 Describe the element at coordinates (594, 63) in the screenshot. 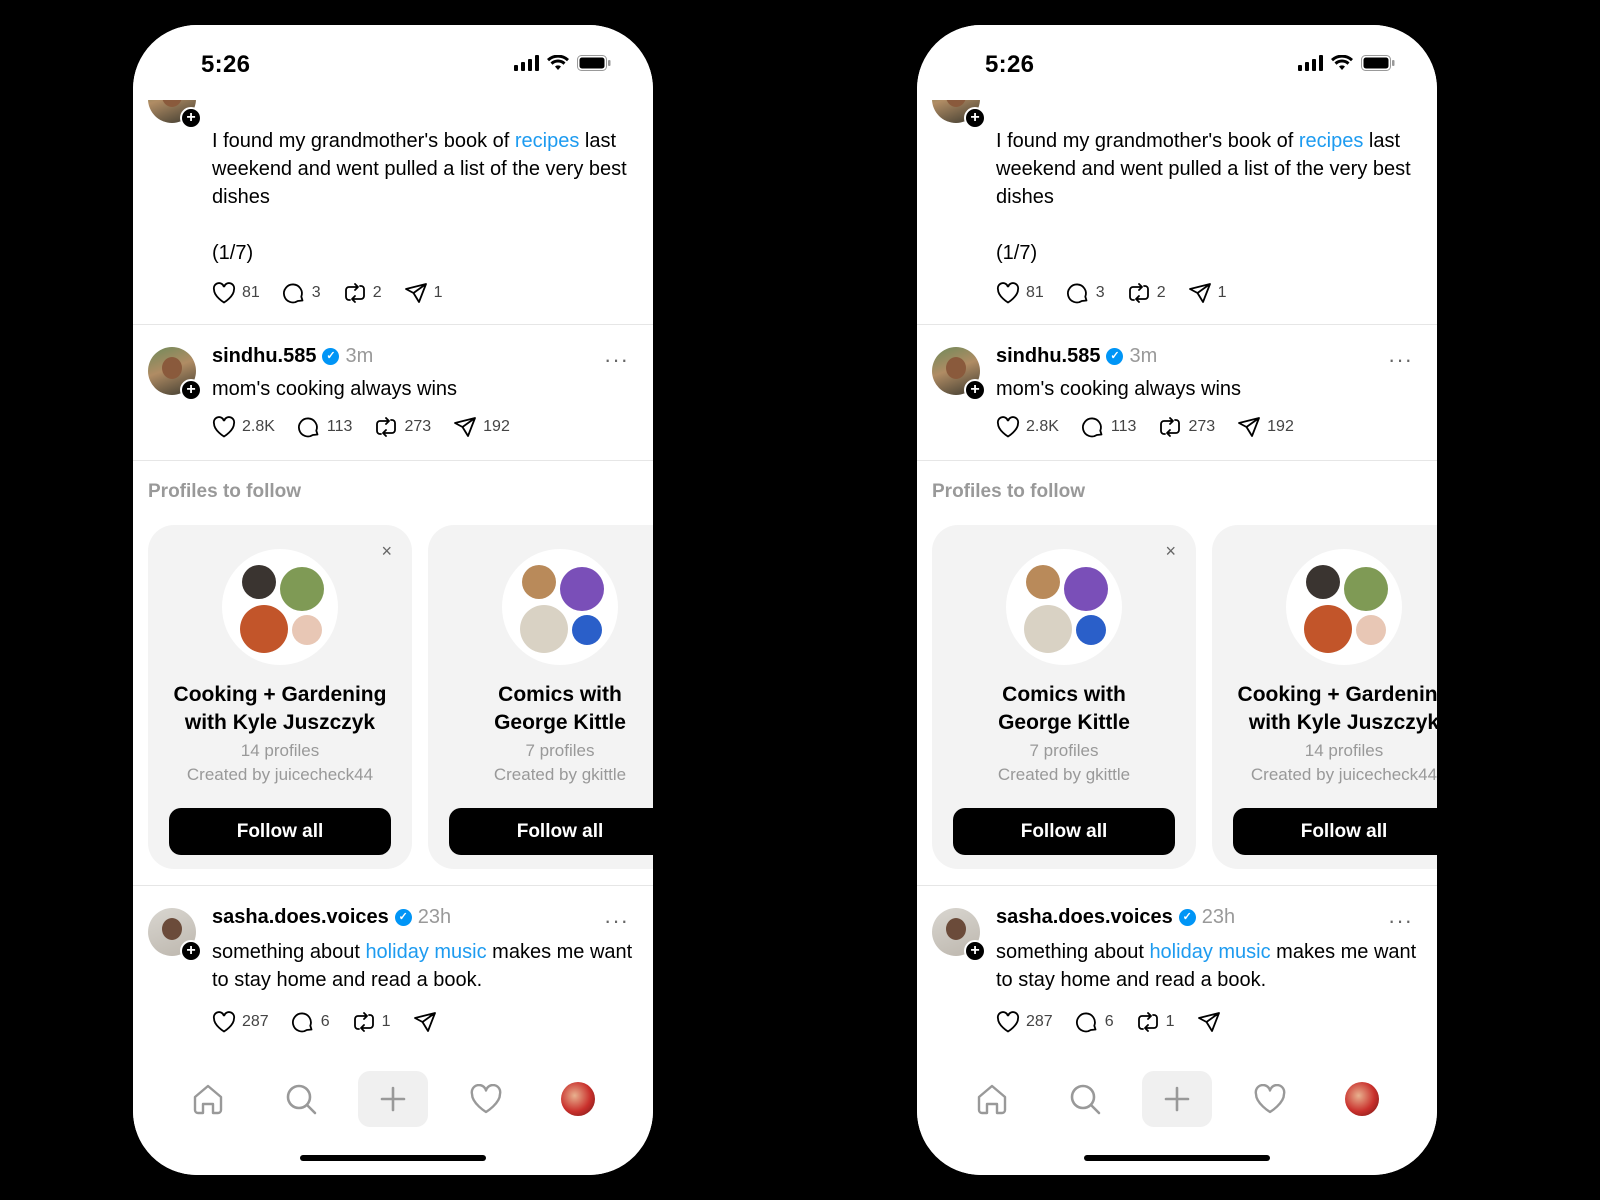

I see `battery-icon` at that location.